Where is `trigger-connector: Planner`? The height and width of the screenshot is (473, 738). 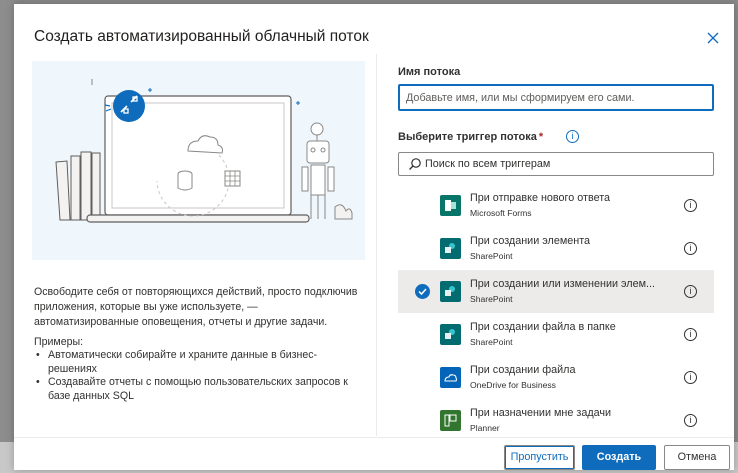 trigger-connector: Planner is located at coordinates (485, 428).